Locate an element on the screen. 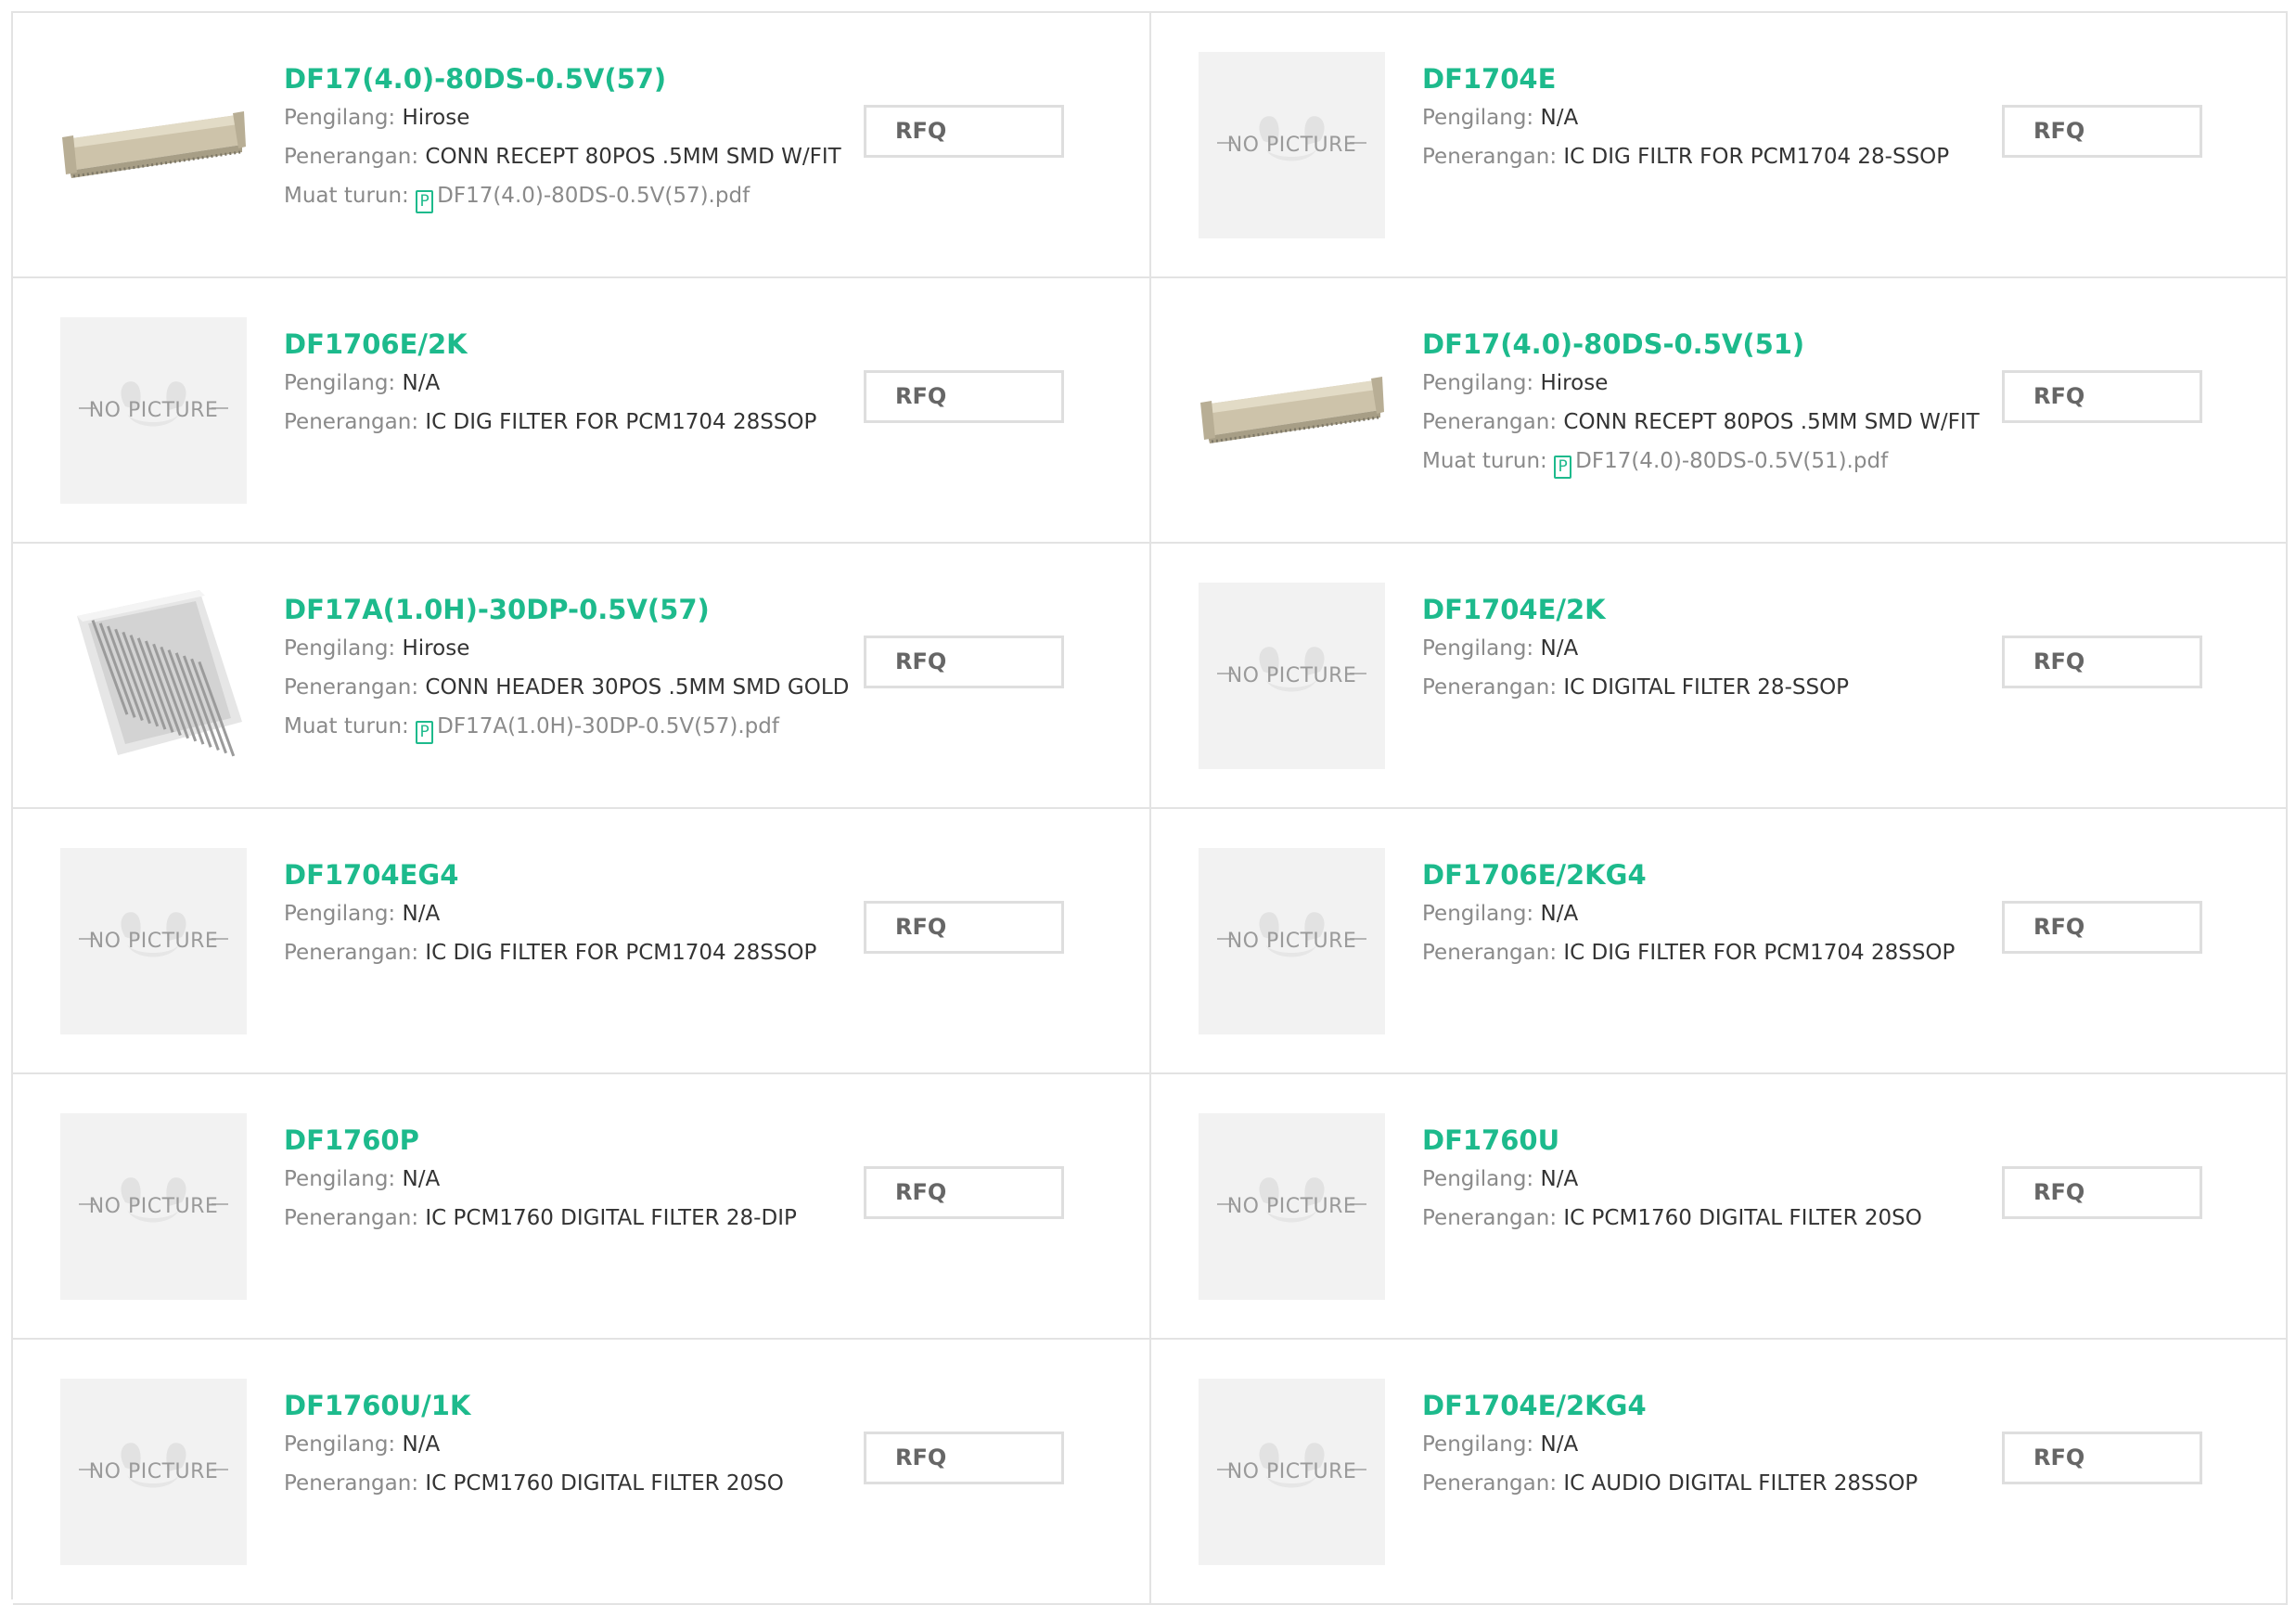  description-row: Penerangan: IC DIGITAL FILTER 28-SSOP is located at coordinates (1701, 687).